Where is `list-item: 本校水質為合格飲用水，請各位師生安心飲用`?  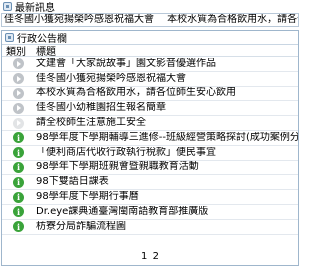
list-item: 本校水質為合格飲用水，請各位師生安心飲用 is located at coordinates (150, 94).